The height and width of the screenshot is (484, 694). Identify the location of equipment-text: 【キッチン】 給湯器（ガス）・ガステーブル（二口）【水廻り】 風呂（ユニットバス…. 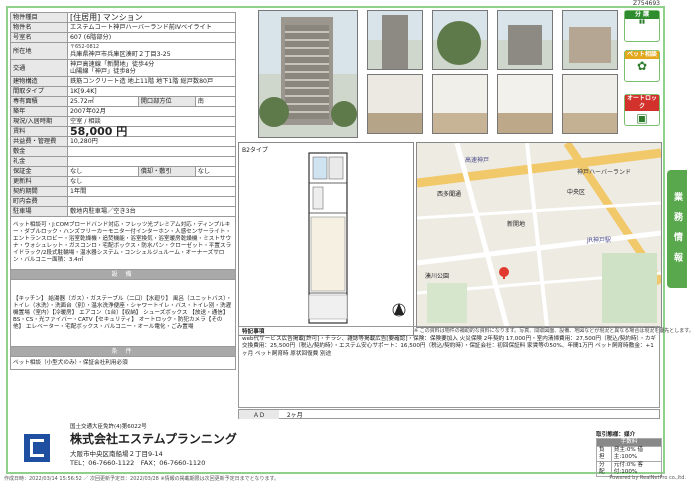
(123, 313).